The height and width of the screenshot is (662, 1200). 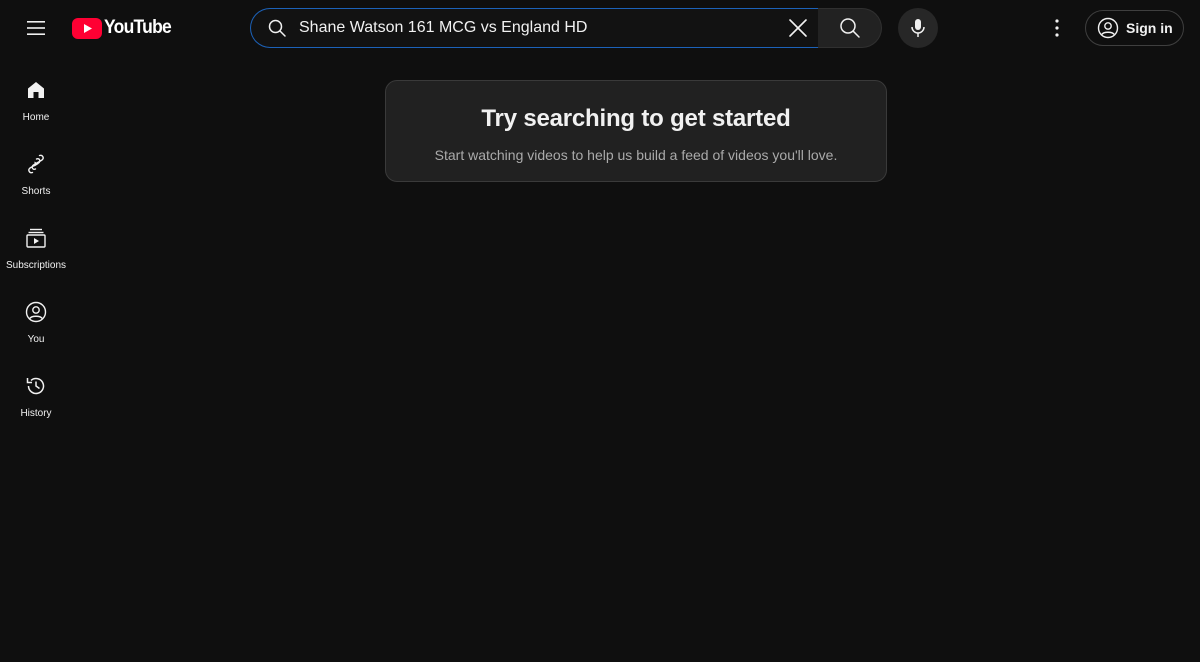 What do you see at coordinates (1149, 28) in the screenshot?
I see `sign-in-label: Sign in` at bounding box center [1149, 28].